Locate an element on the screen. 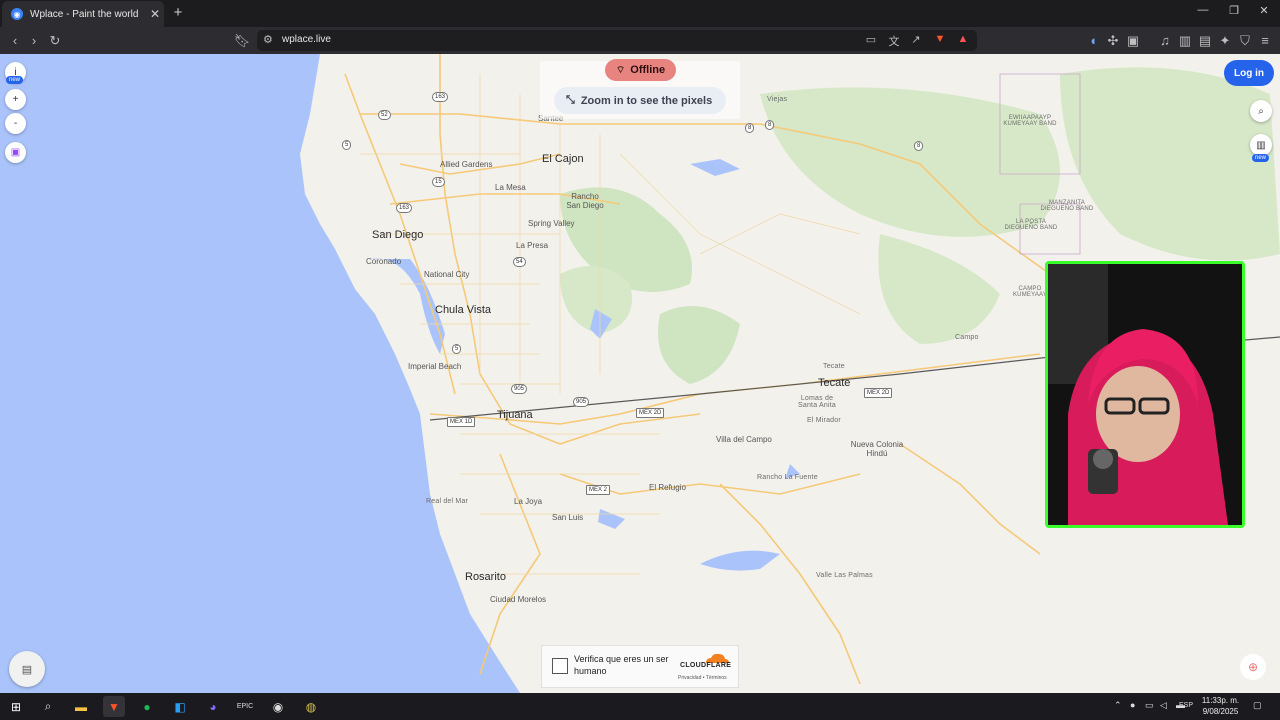 This screenshot has height=720, width=1280. map-label-coronado: Coronado is located at coordinates (384, 261).